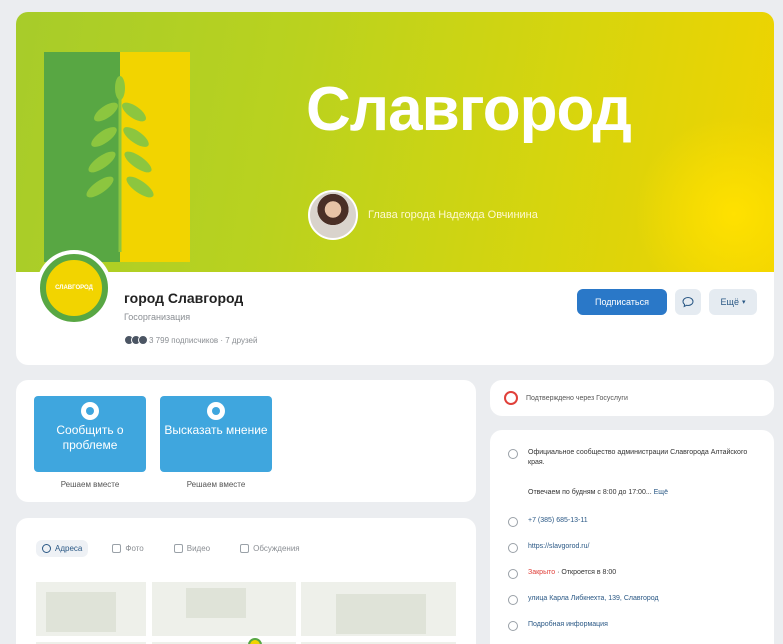 This screenshot has height=644, width=783. I want to click on info-address: улица Карла Либкнехта, 139, Славгород, so click(583, 599).